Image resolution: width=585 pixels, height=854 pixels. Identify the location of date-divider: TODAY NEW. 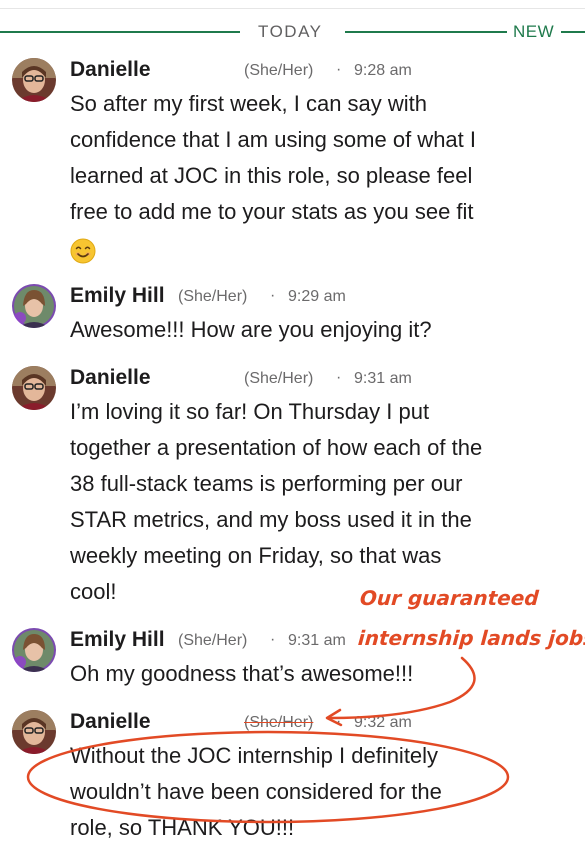
(292, 32).